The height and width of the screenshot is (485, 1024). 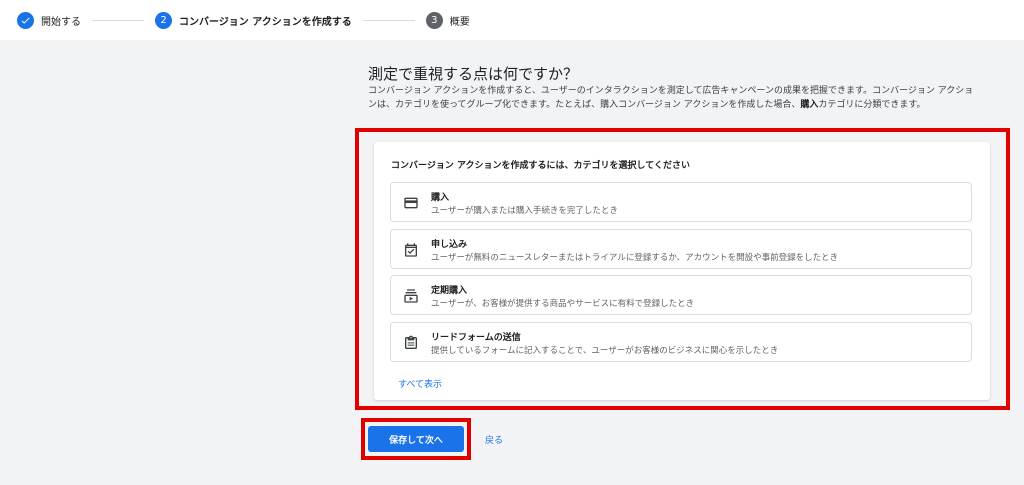 What do you see at coordinates (524, 211) in the screenshot?
I see `option-description: ユーザーが購入または購入手続きを完了したとき` at bounding box center [524, 211].